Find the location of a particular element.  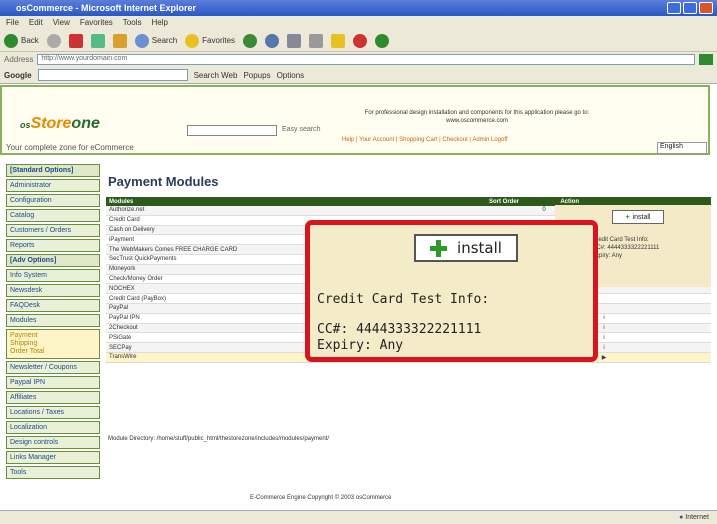

addon-button is located at coordinates (360, 40).